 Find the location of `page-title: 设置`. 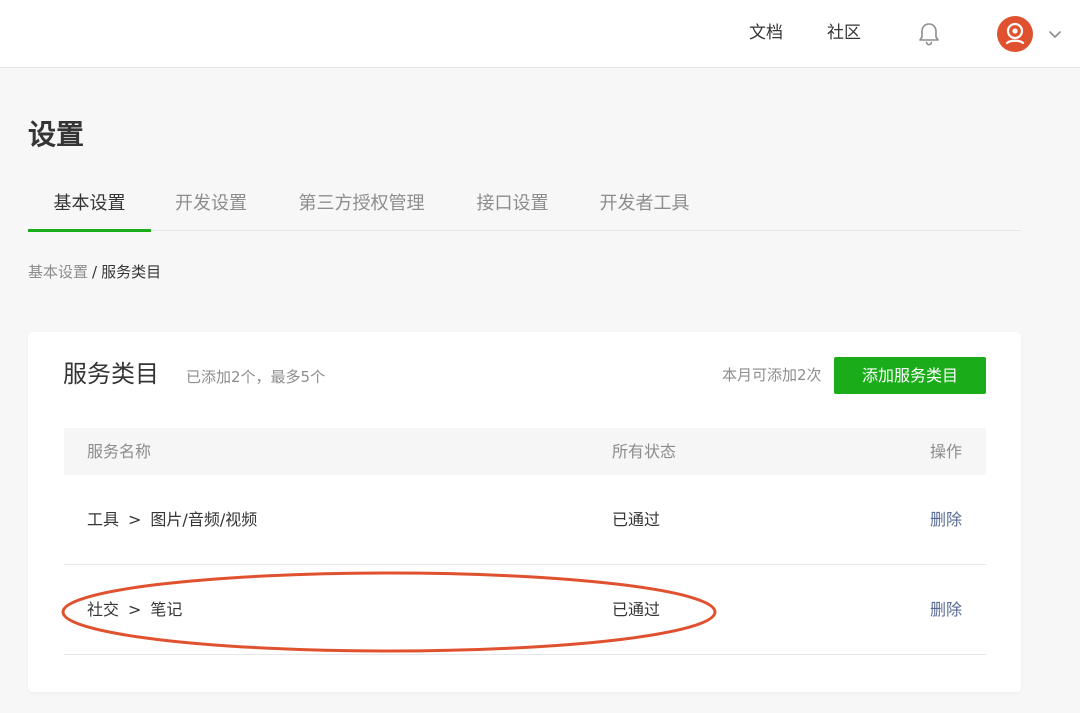

page-title: 设置 is located at coordinates (56, 134).